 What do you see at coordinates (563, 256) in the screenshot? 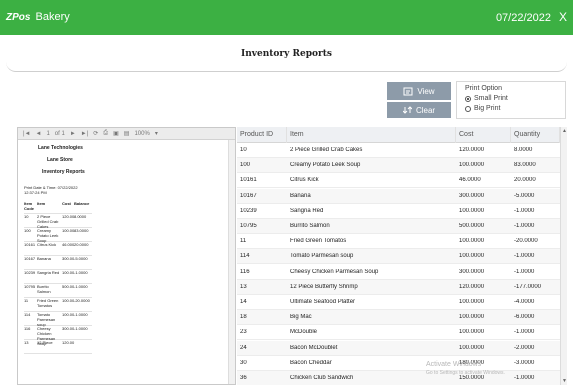
I see `grid-scrollbar: ▲ ▼` at bounding box center [563, 256].